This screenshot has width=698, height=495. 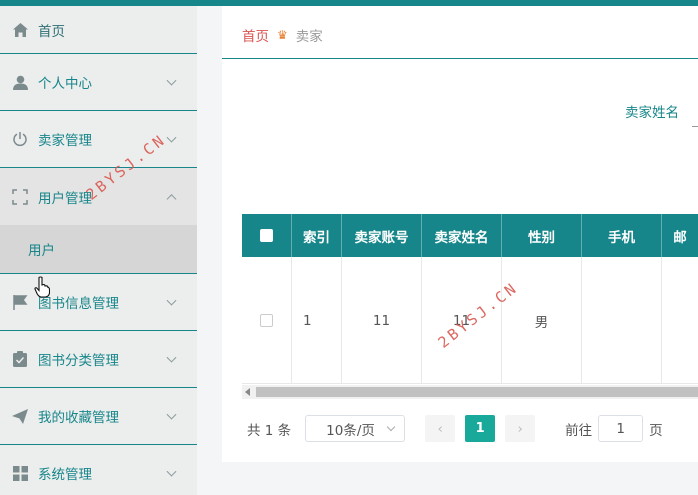 I want to click on send-icon, so click(x=20, y=416).